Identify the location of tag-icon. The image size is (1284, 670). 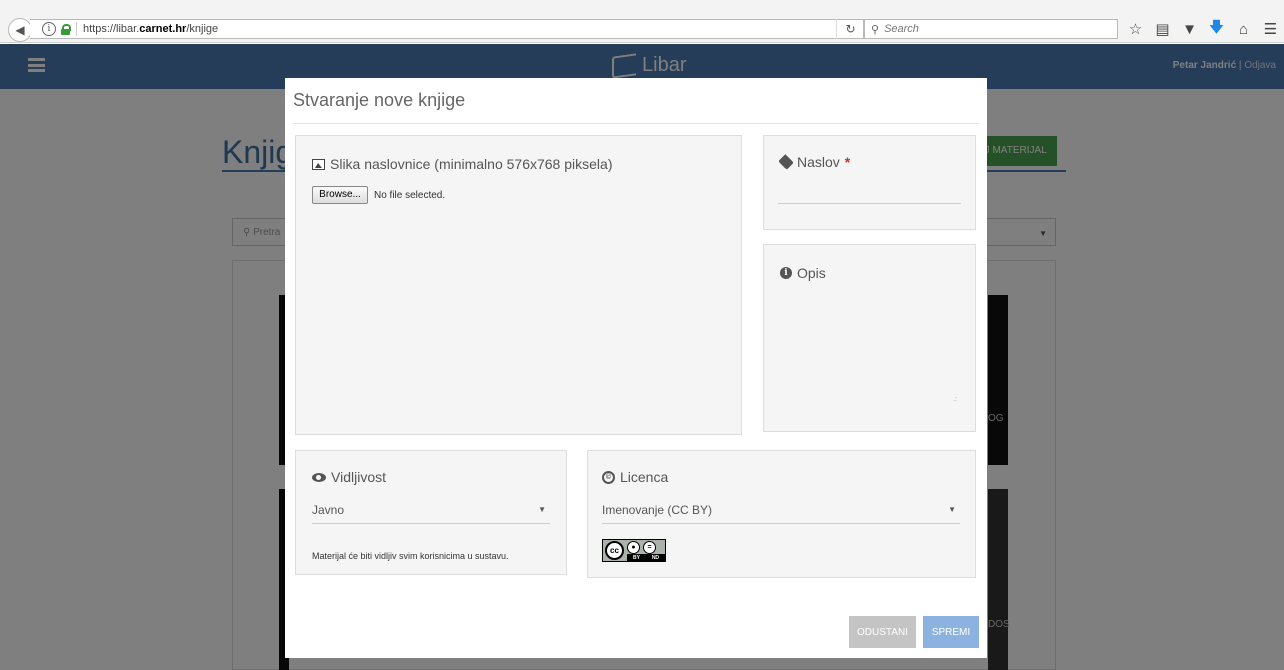
(786, 162).